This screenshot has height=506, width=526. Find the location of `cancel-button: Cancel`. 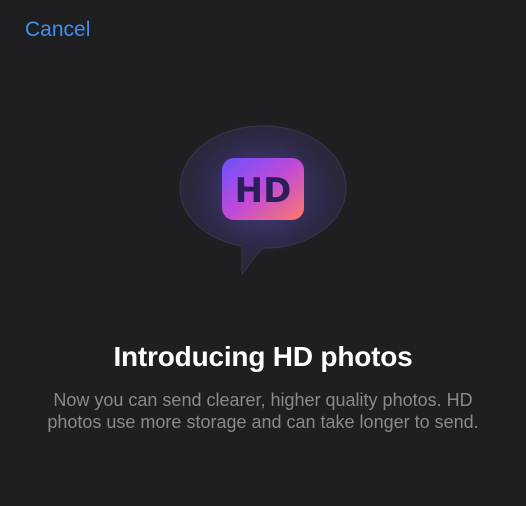

cancel-button: Cancel is located at coordinates (57, 30).